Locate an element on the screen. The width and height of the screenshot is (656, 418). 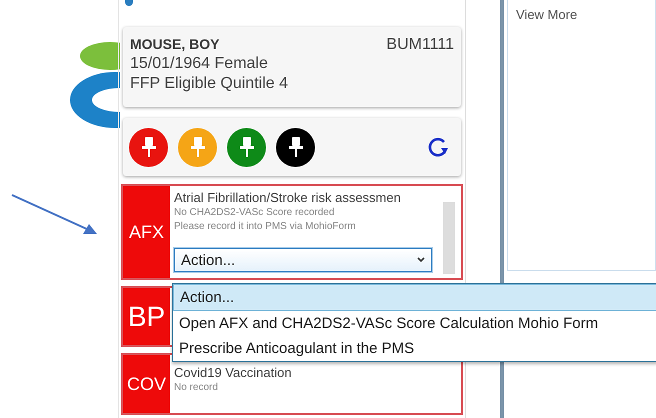
refresh-icon is located at coordinates (438, 147).